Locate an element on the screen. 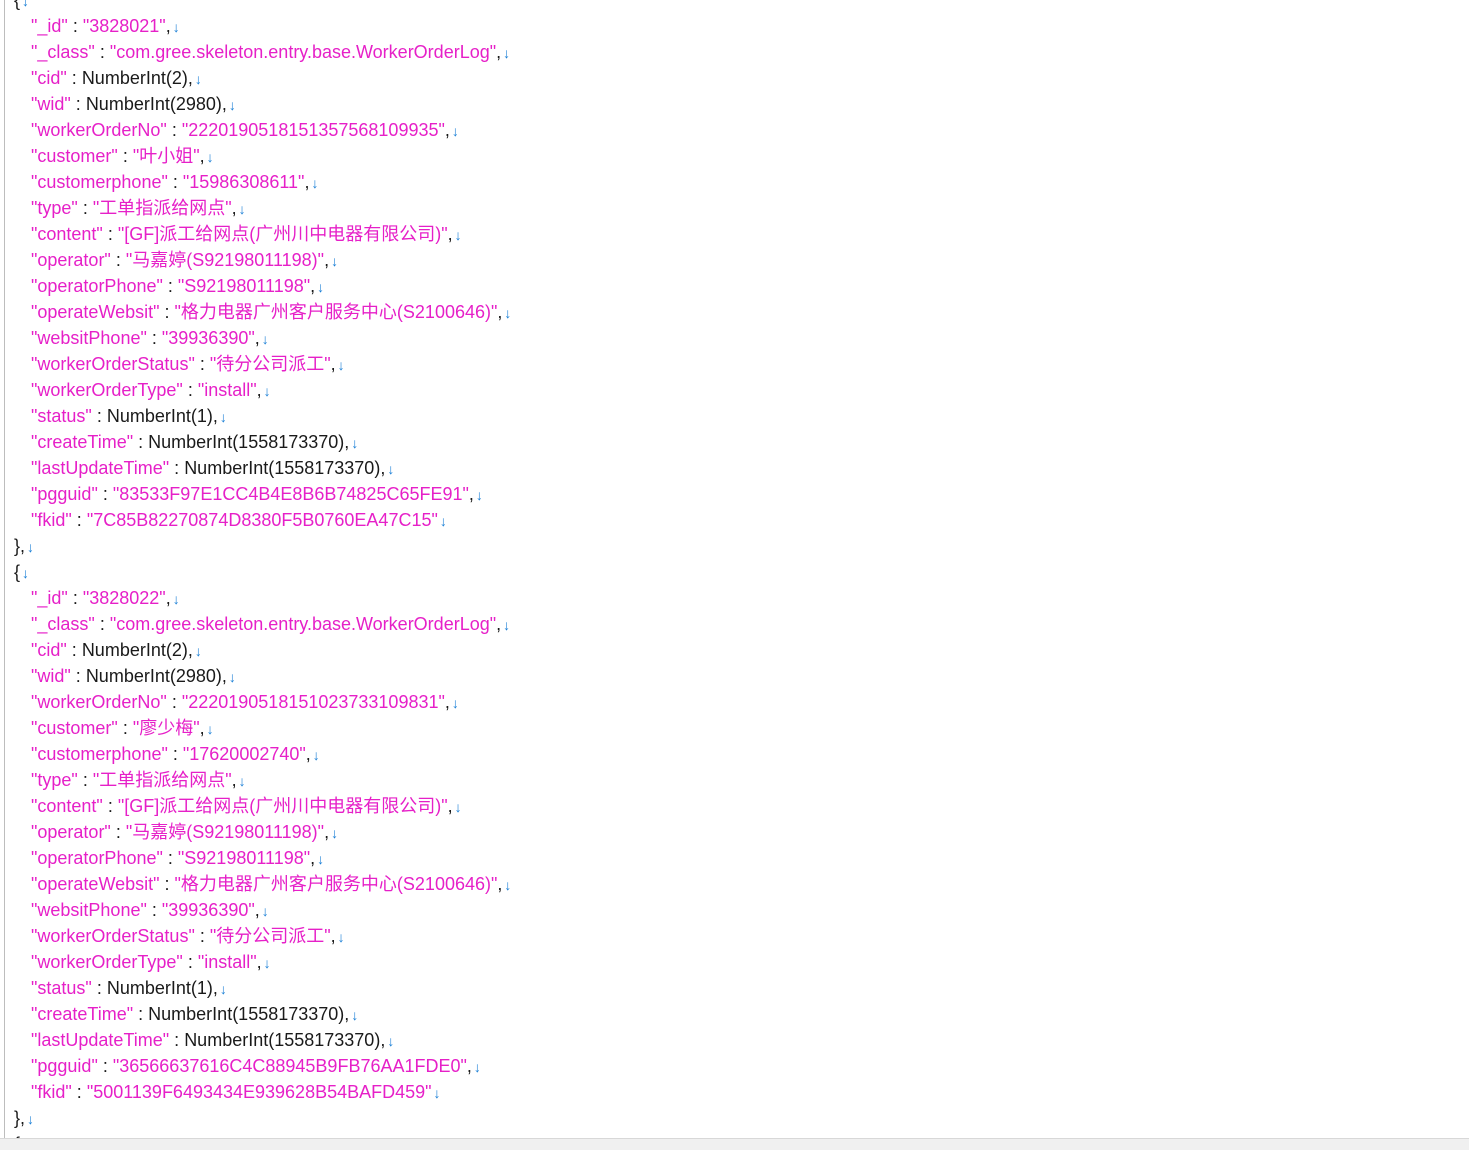 The height and width of the screenshot is (1150, 1469). field-key: "_id" is located at coordinates (49, 598).